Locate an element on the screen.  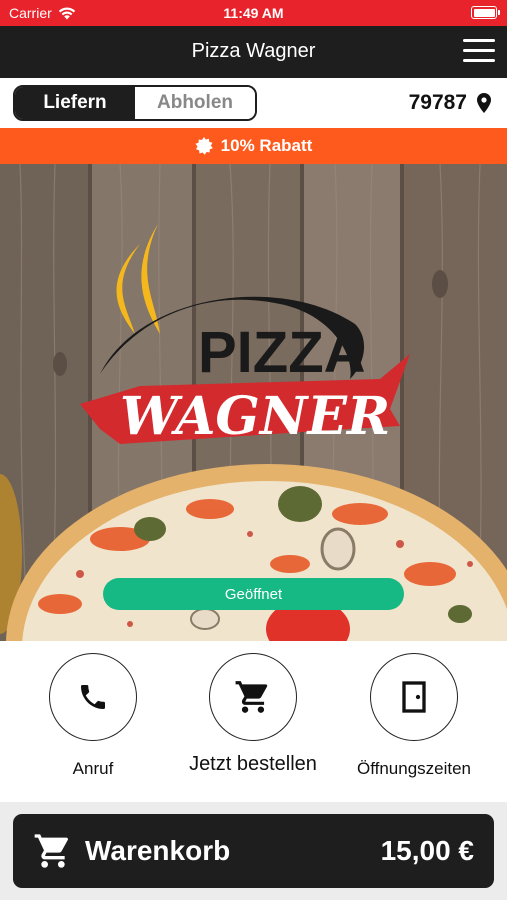
call-button: Anruf is located at coordinates (93, 716).